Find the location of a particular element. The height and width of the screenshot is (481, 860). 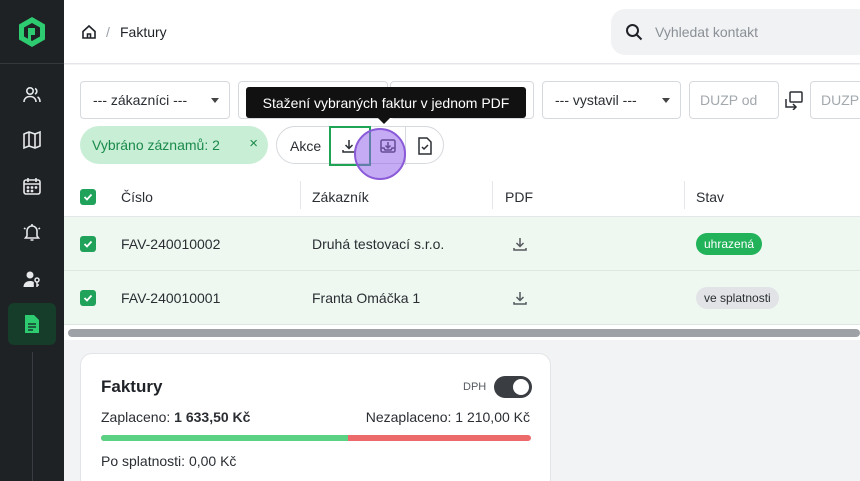

overdue-value: 0,00 Kč is located at coordinates (212, 461).